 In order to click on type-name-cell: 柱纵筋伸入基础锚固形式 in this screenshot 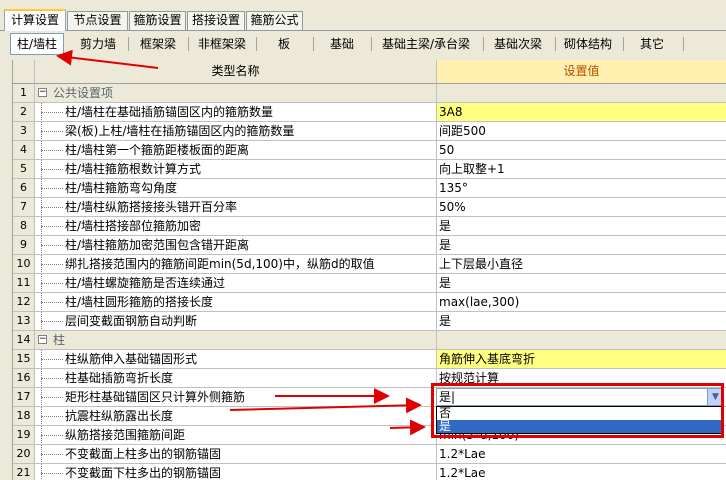, I will do `click(236, 359)`.